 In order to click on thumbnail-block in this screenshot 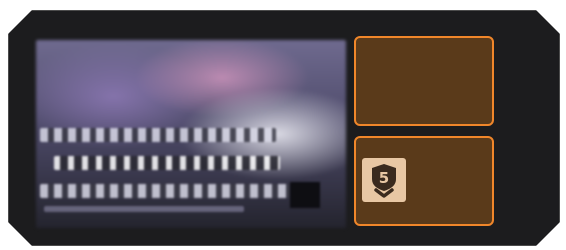, I will do `click(305, 195)`.